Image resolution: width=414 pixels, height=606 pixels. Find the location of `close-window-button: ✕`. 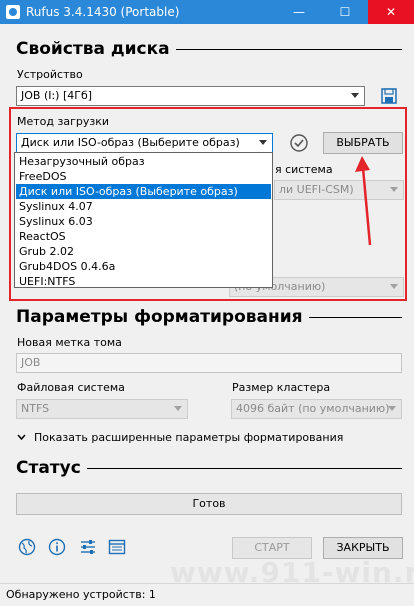

close-window-button: ✕ is located at coordinates (391, 12).